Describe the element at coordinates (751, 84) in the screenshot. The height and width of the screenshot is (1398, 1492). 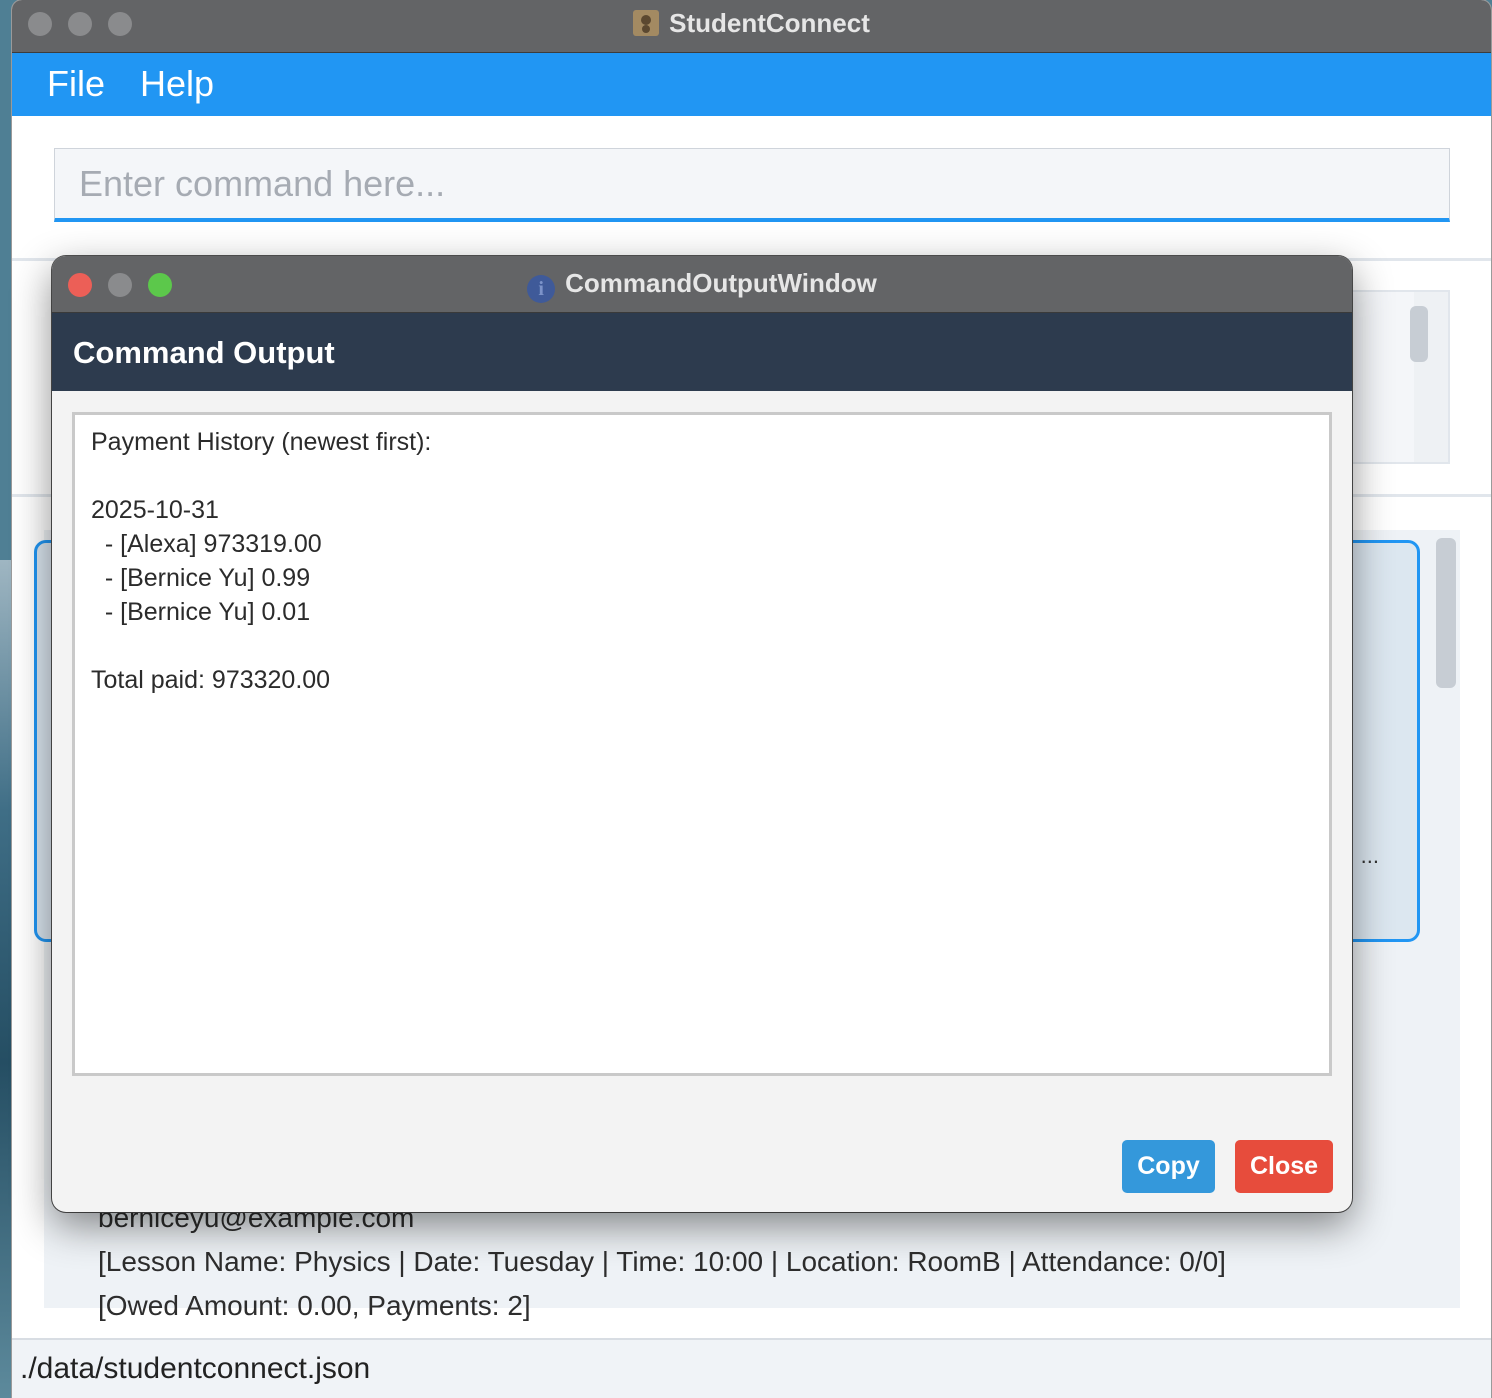
I see `menu-bar: File Help` at that location.